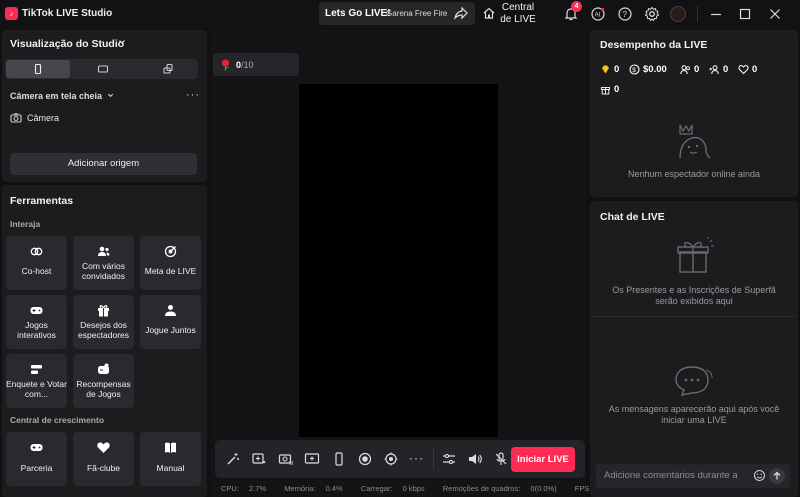 This screenshot has height=497, width=800. Describe the element at coordinates (16, 118) in the screenshot. I see `camera-icon` at that location.